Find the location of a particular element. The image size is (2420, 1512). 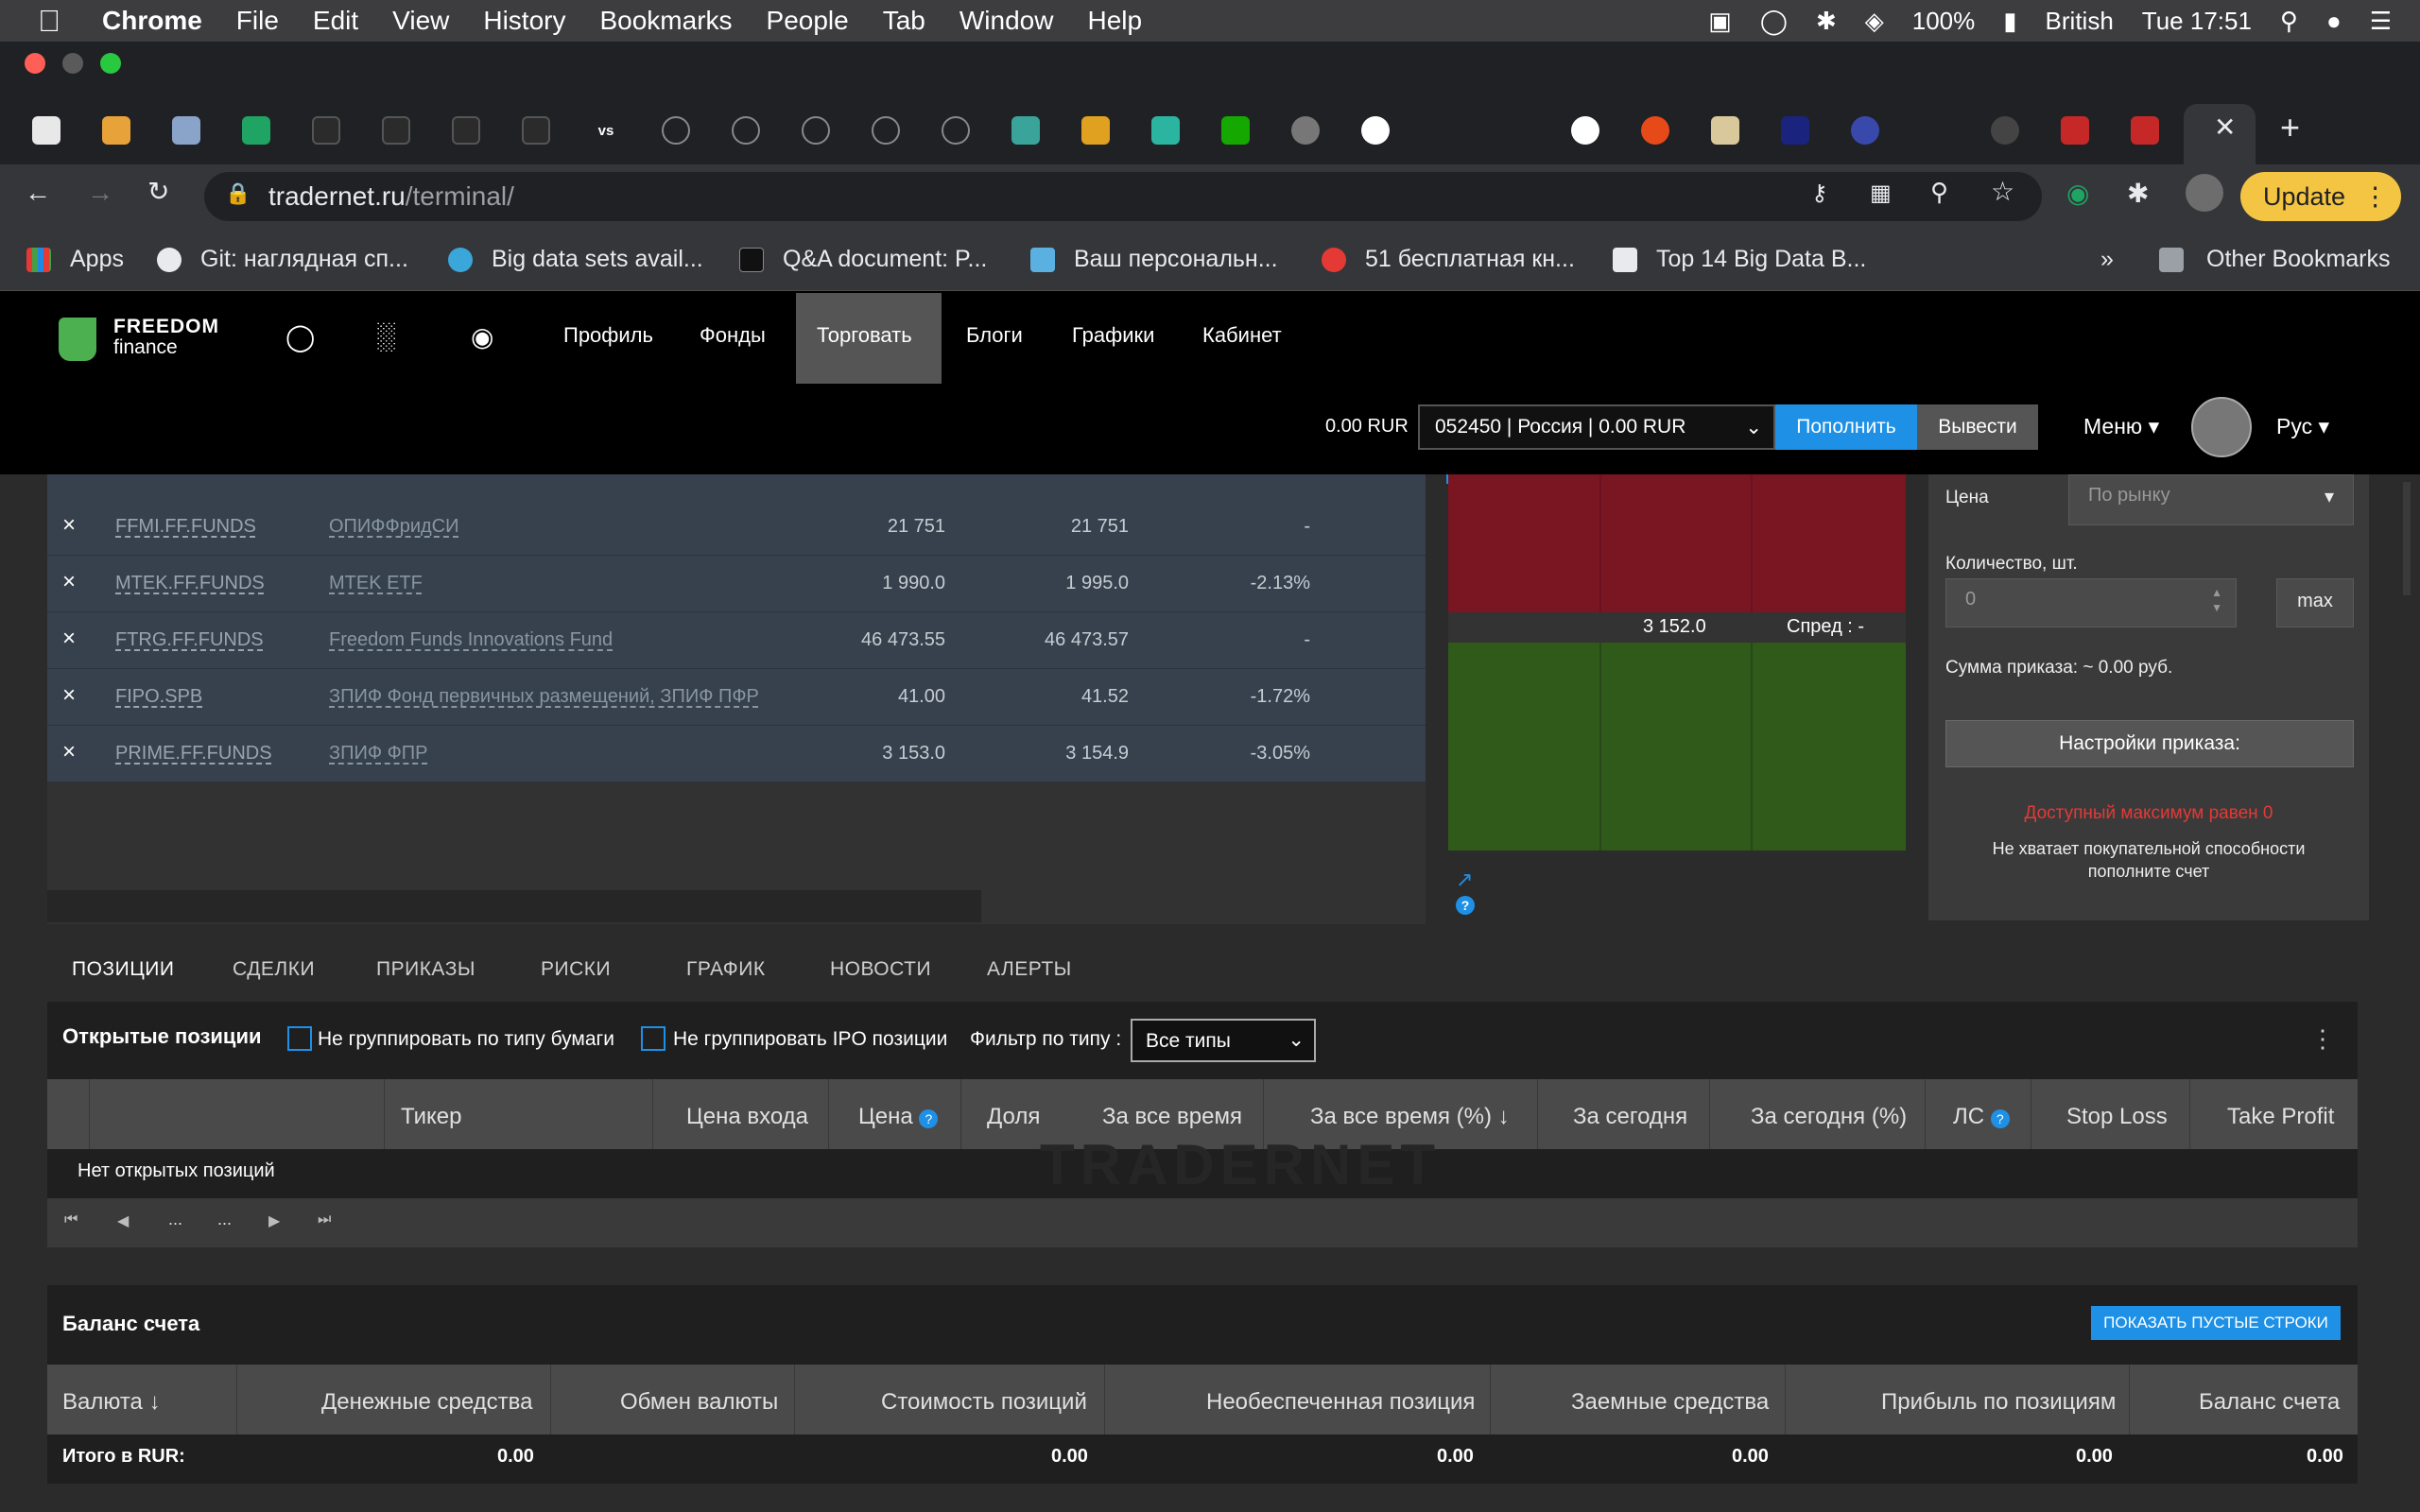

w-bookmark-icon is located at coordinates (751, 260).